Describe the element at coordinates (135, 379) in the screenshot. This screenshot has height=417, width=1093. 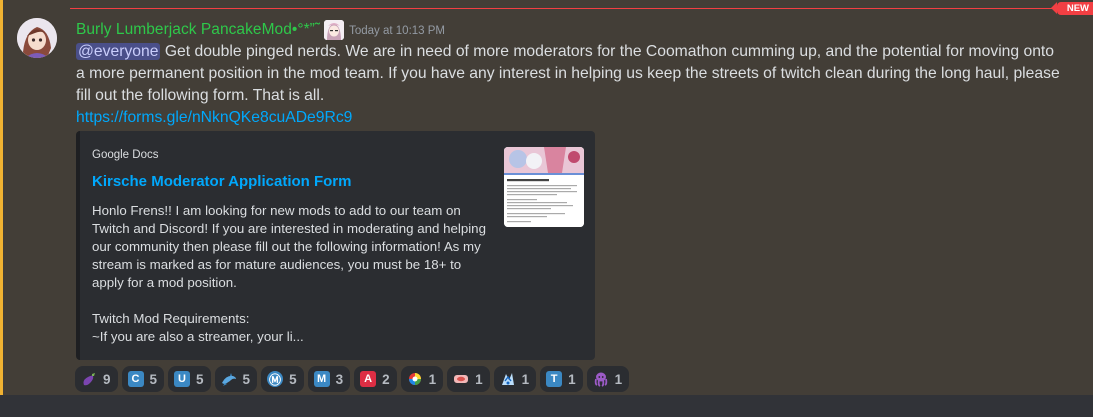
I see `c-emoji: C` at that location.